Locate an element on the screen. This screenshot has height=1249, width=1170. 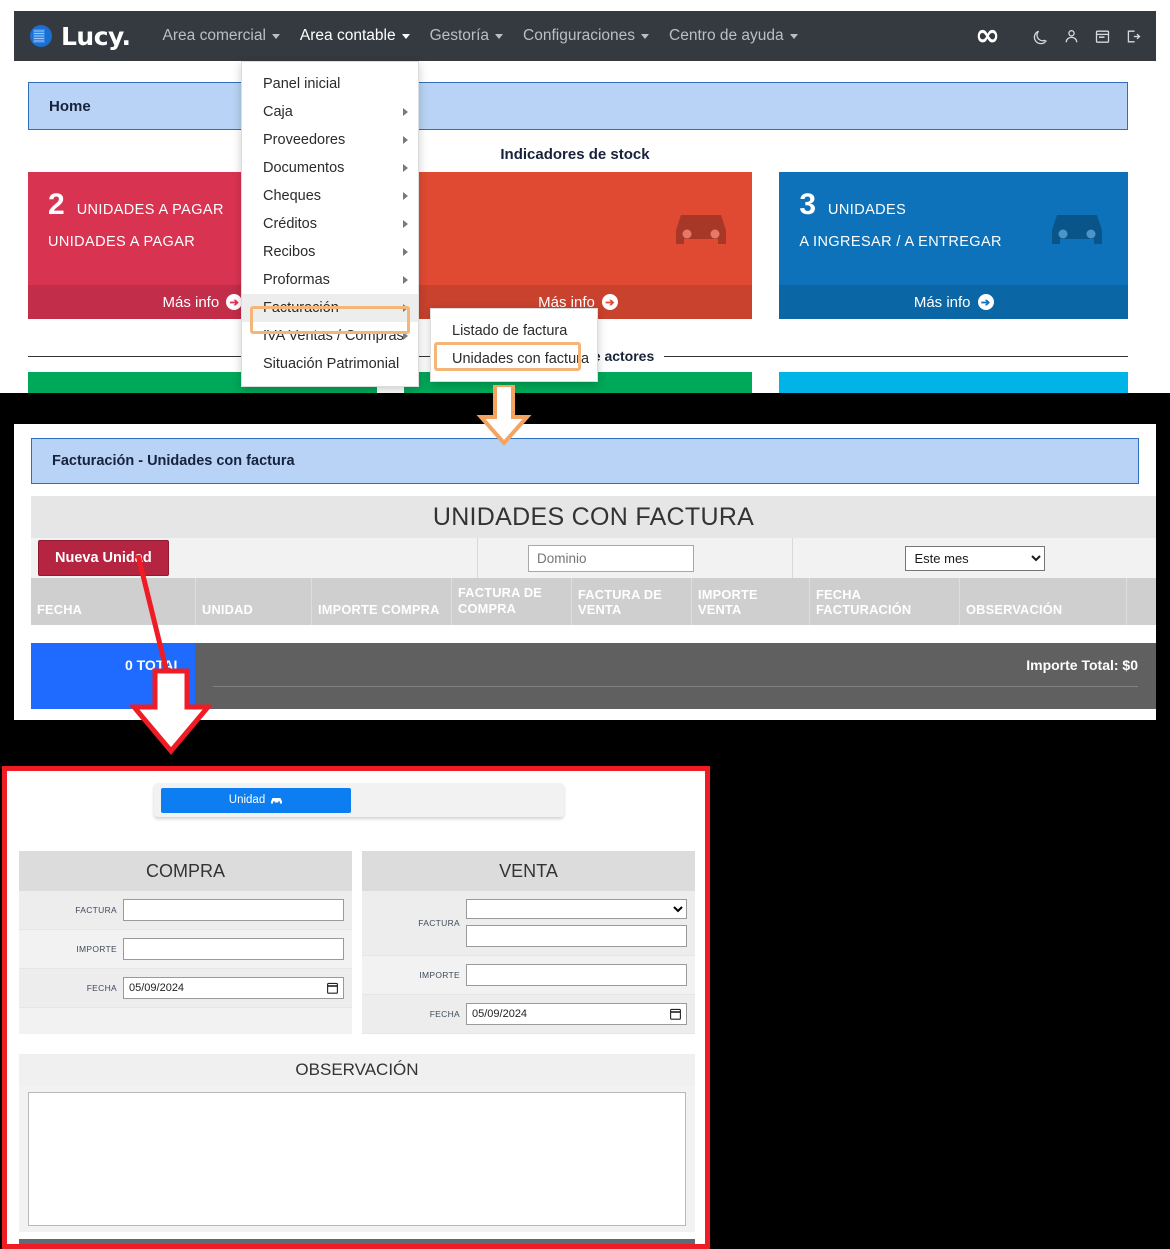
menu-item-situacion-patrimonial: Situación Patrimonial is located at coordinates (330, 364).